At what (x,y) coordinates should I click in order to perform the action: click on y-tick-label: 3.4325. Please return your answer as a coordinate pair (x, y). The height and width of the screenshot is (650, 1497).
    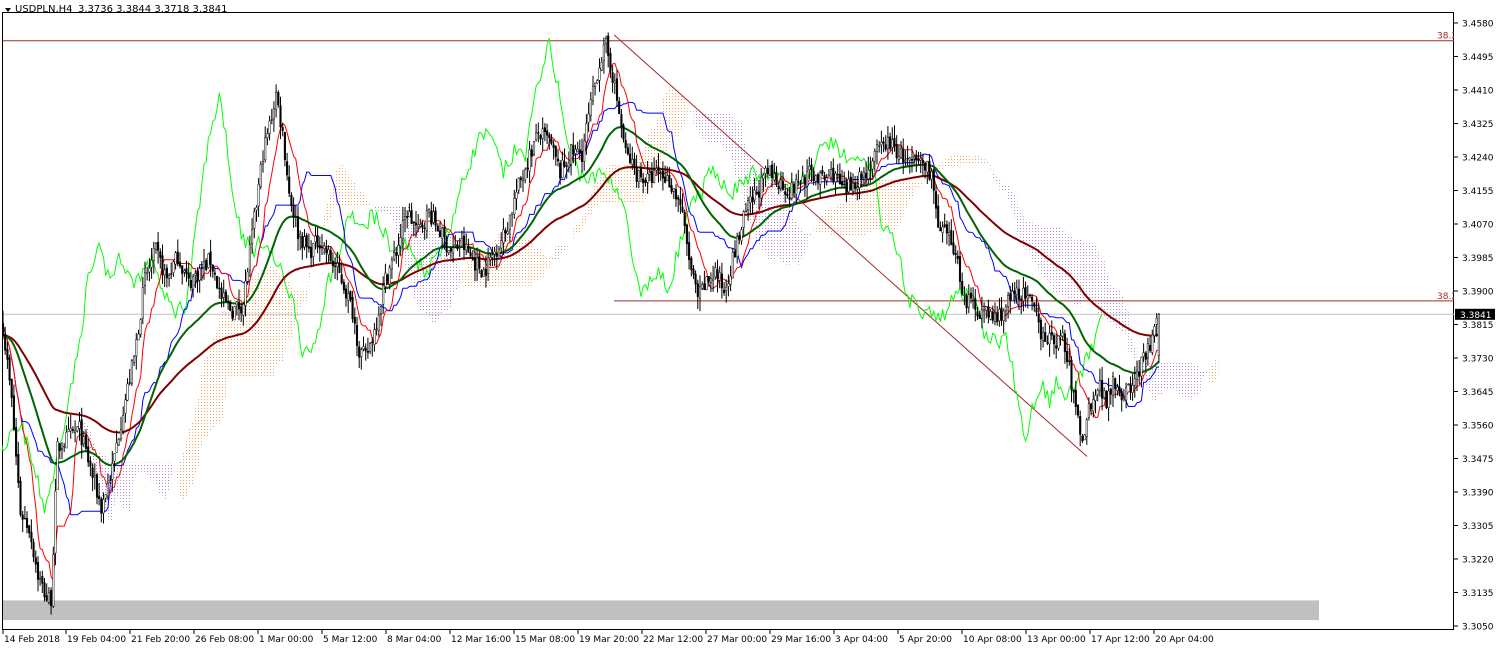
    Looking at the image, I should click on (1478, 125).